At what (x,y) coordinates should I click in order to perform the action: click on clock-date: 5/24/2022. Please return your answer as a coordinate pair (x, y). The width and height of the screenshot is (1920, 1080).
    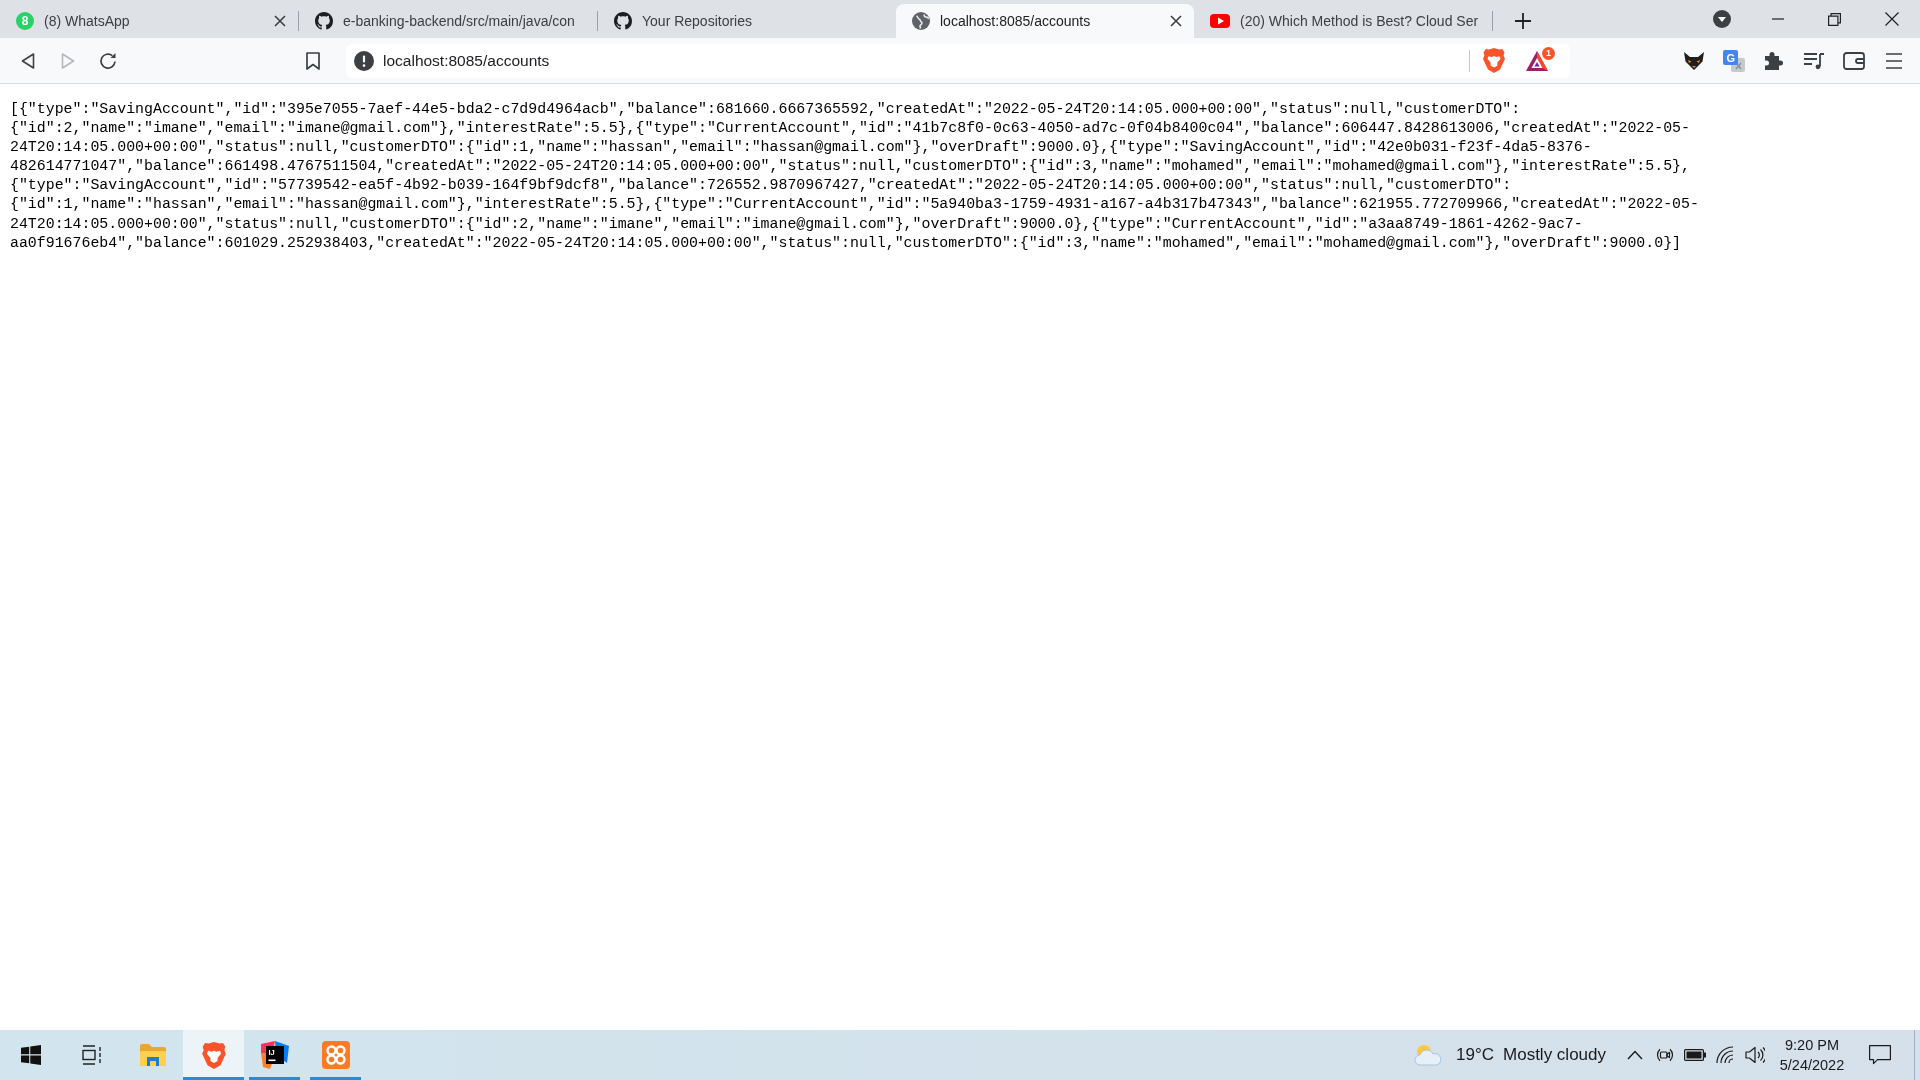
    Looking at the image, I should click on (1812, 1065).